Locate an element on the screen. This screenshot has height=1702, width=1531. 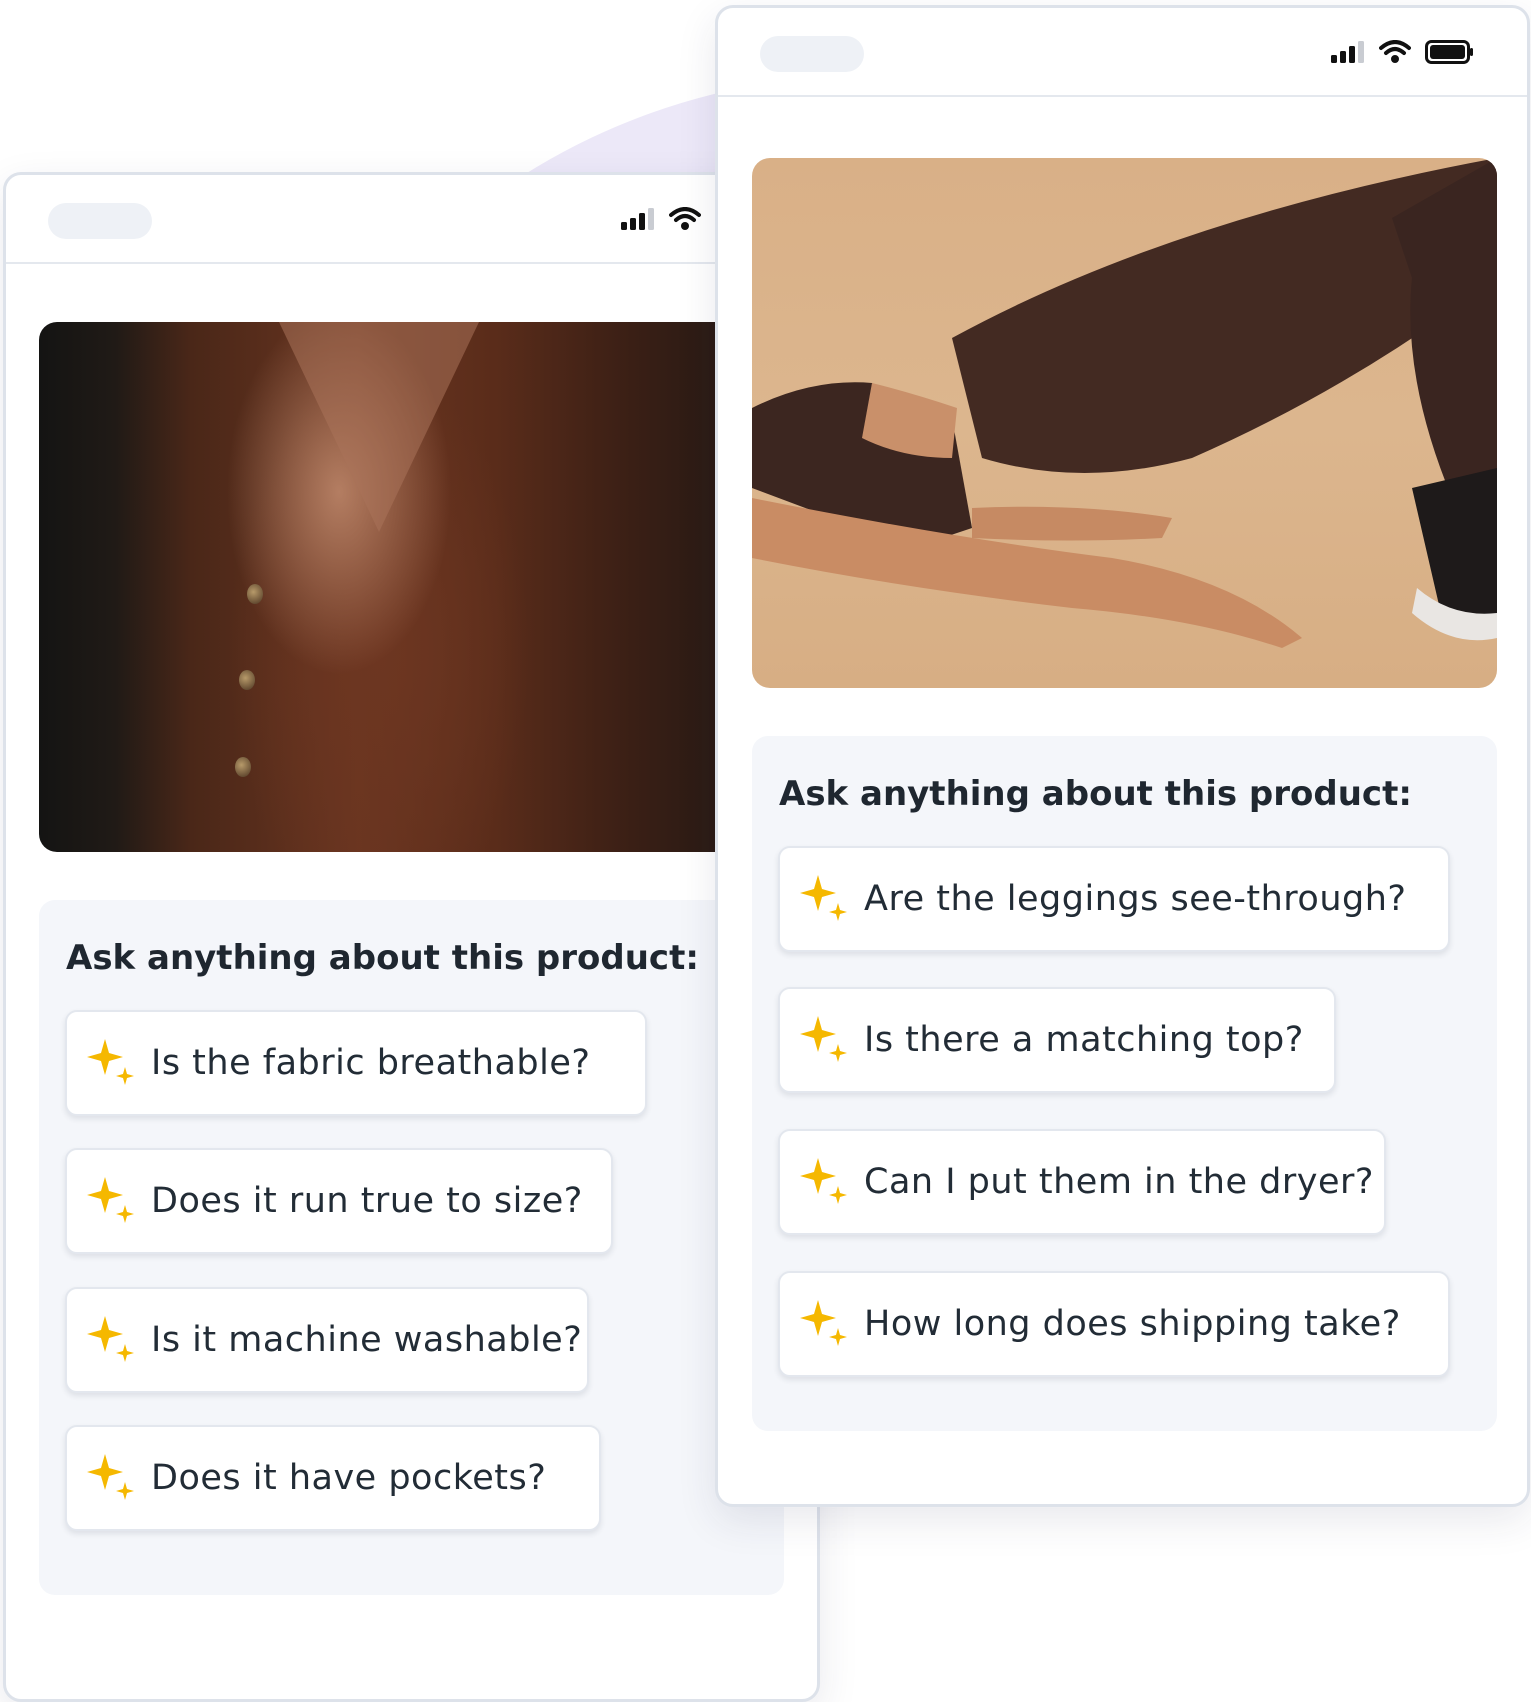
question-chip: Is the fabric breathable? is located at coordinates (356, 1063).